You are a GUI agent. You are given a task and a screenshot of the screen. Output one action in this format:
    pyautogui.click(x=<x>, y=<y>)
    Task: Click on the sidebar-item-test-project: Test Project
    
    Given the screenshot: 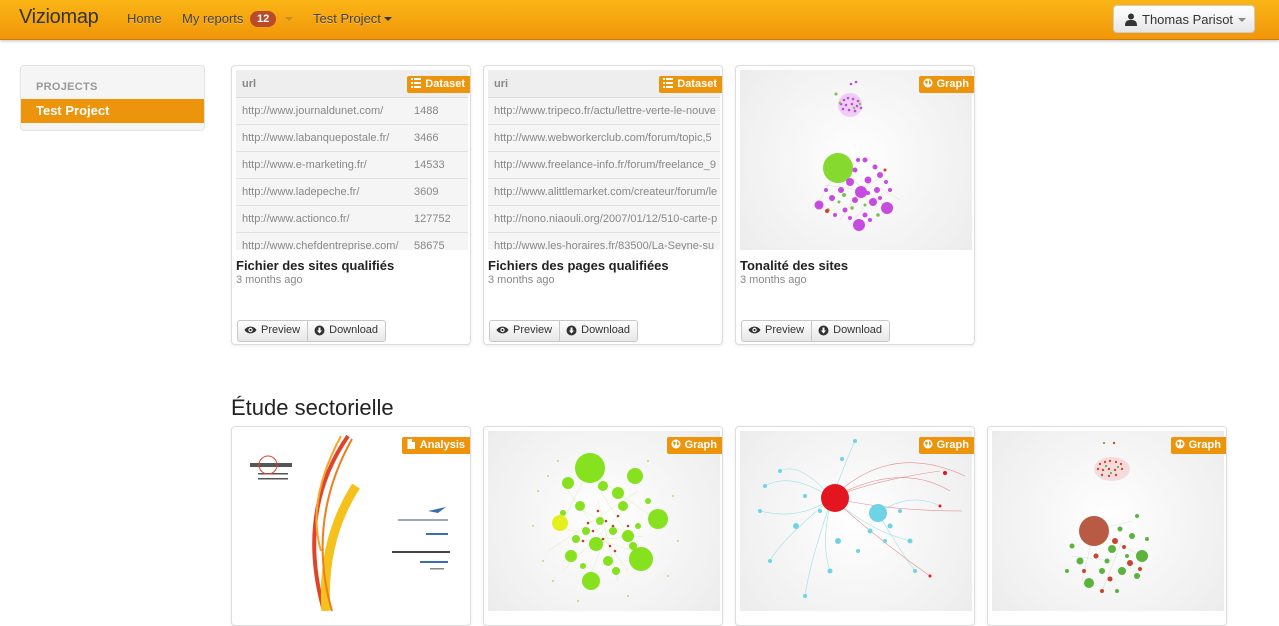 What is the action you would take?
    pyautogui.click(x=112, y=111)
    